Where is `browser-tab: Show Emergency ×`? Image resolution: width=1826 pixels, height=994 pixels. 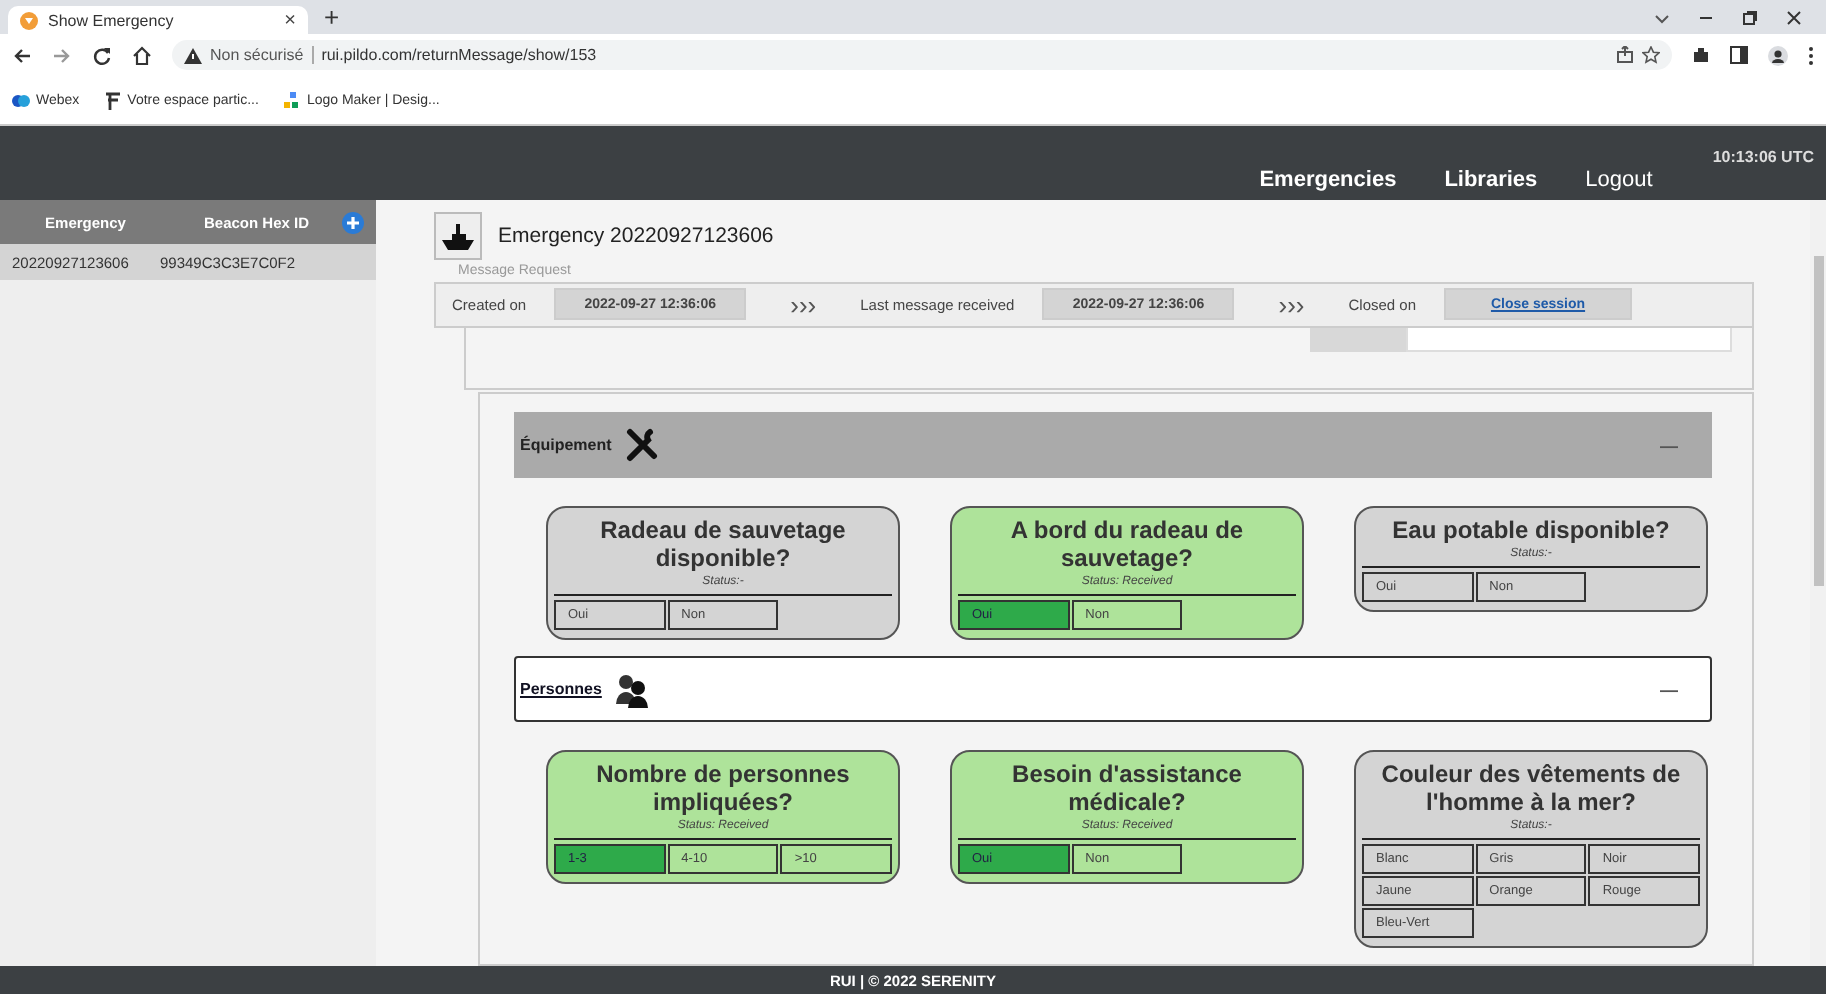 browser-tab: Show Emergency × is located at coordinates (158, 20).